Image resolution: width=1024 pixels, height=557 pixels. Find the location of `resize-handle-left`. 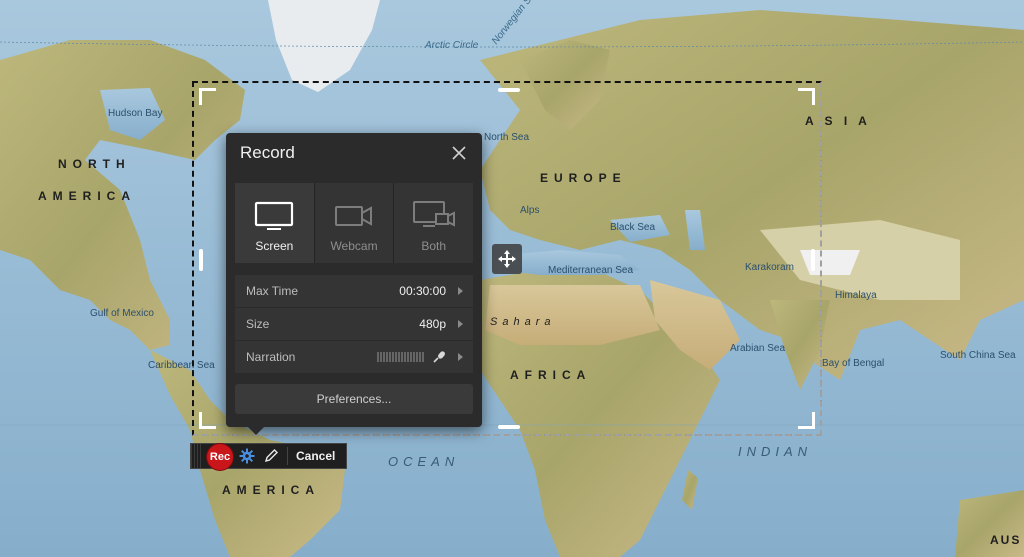

resize-handle-left is located at coordinates (201, 260).